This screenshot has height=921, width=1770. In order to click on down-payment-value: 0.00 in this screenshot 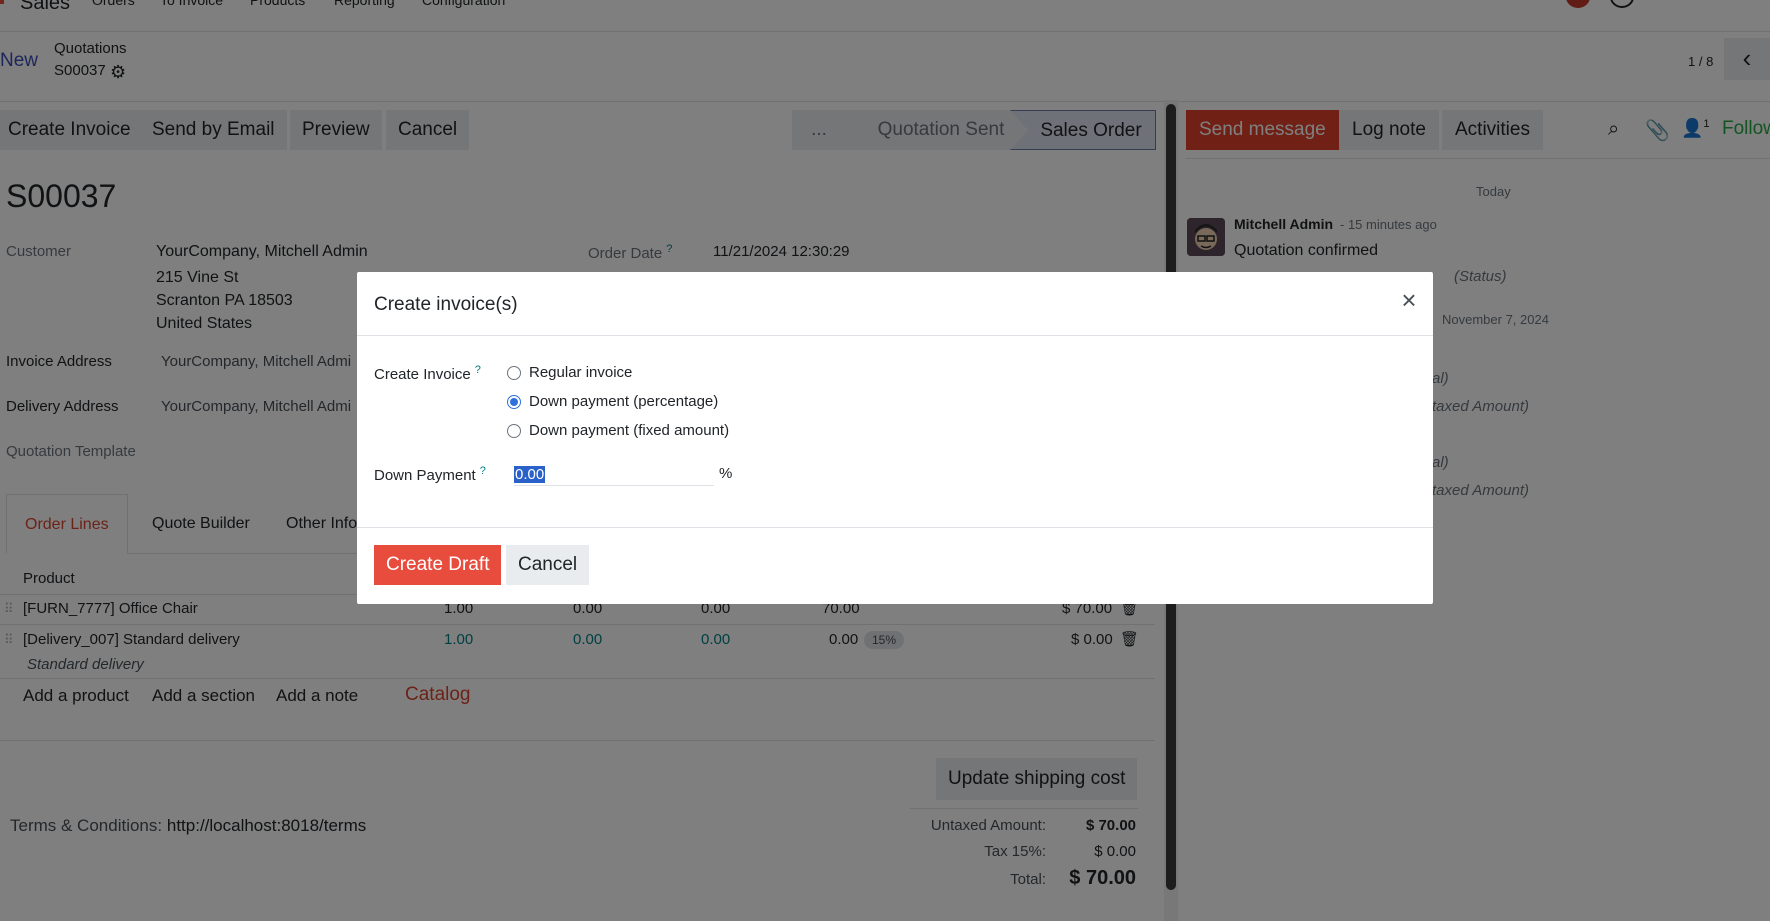, I will do `click(530, 474)`.